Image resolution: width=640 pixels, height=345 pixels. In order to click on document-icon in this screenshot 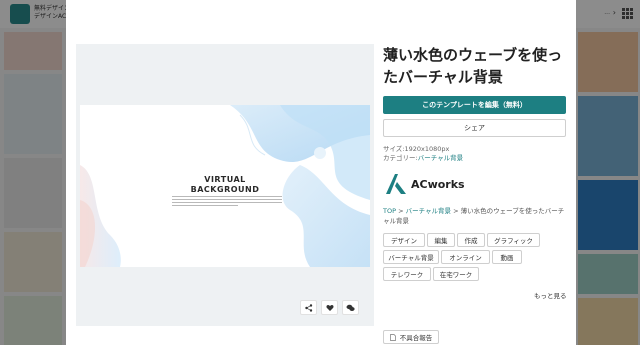, I will do `click(392, 337)`.